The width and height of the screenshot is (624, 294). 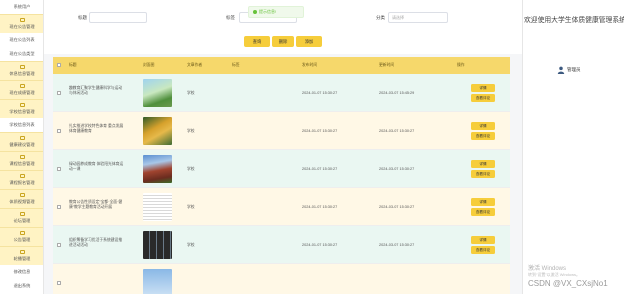 I want to click on system-title: 欢迎使用大学生体质健康管理系统, so click(x=574, y=20).